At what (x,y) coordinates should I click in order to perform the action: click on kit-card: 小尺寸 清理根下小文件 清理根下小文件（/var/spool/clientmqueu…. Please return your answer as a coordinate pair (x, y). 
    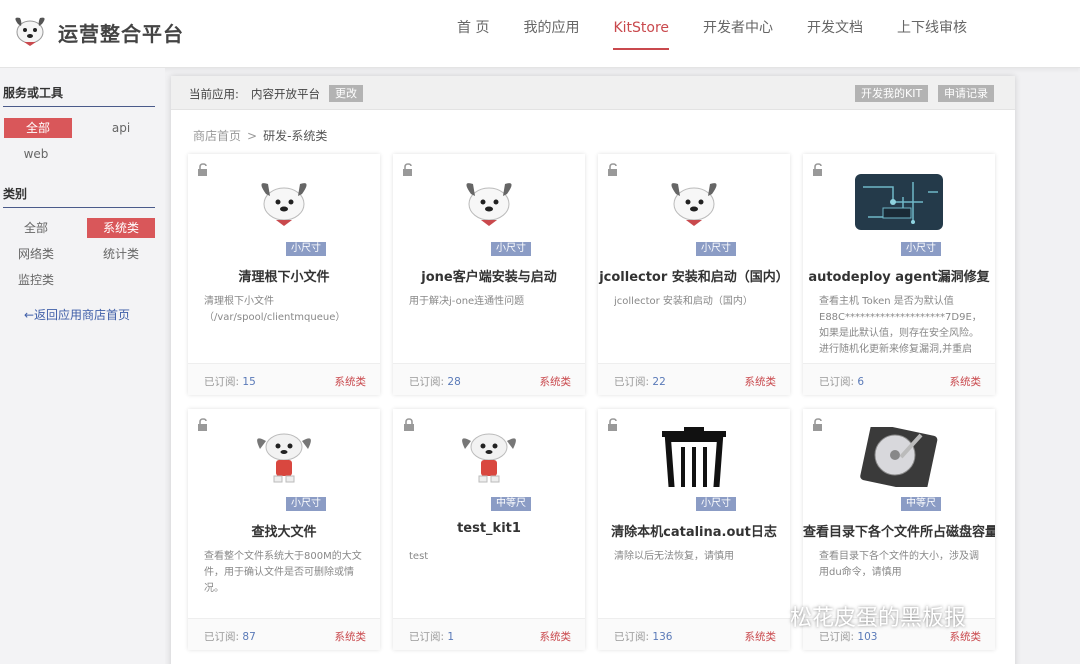
    Looking at the image, I should click on (284, 274).